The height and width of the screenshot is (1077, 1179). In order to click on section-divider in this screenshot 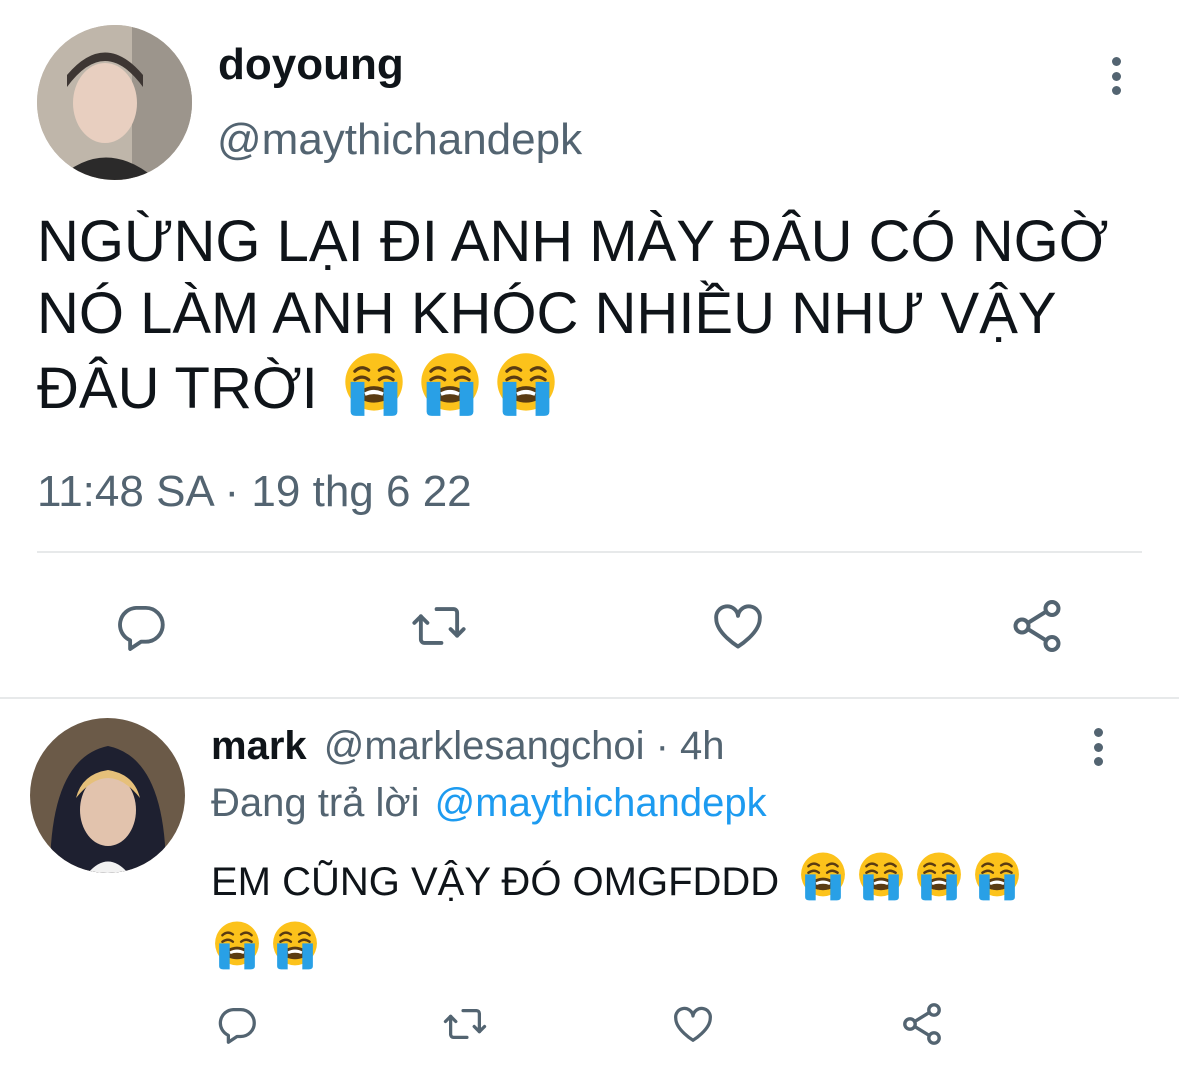, I will do `click(589, 698)`.